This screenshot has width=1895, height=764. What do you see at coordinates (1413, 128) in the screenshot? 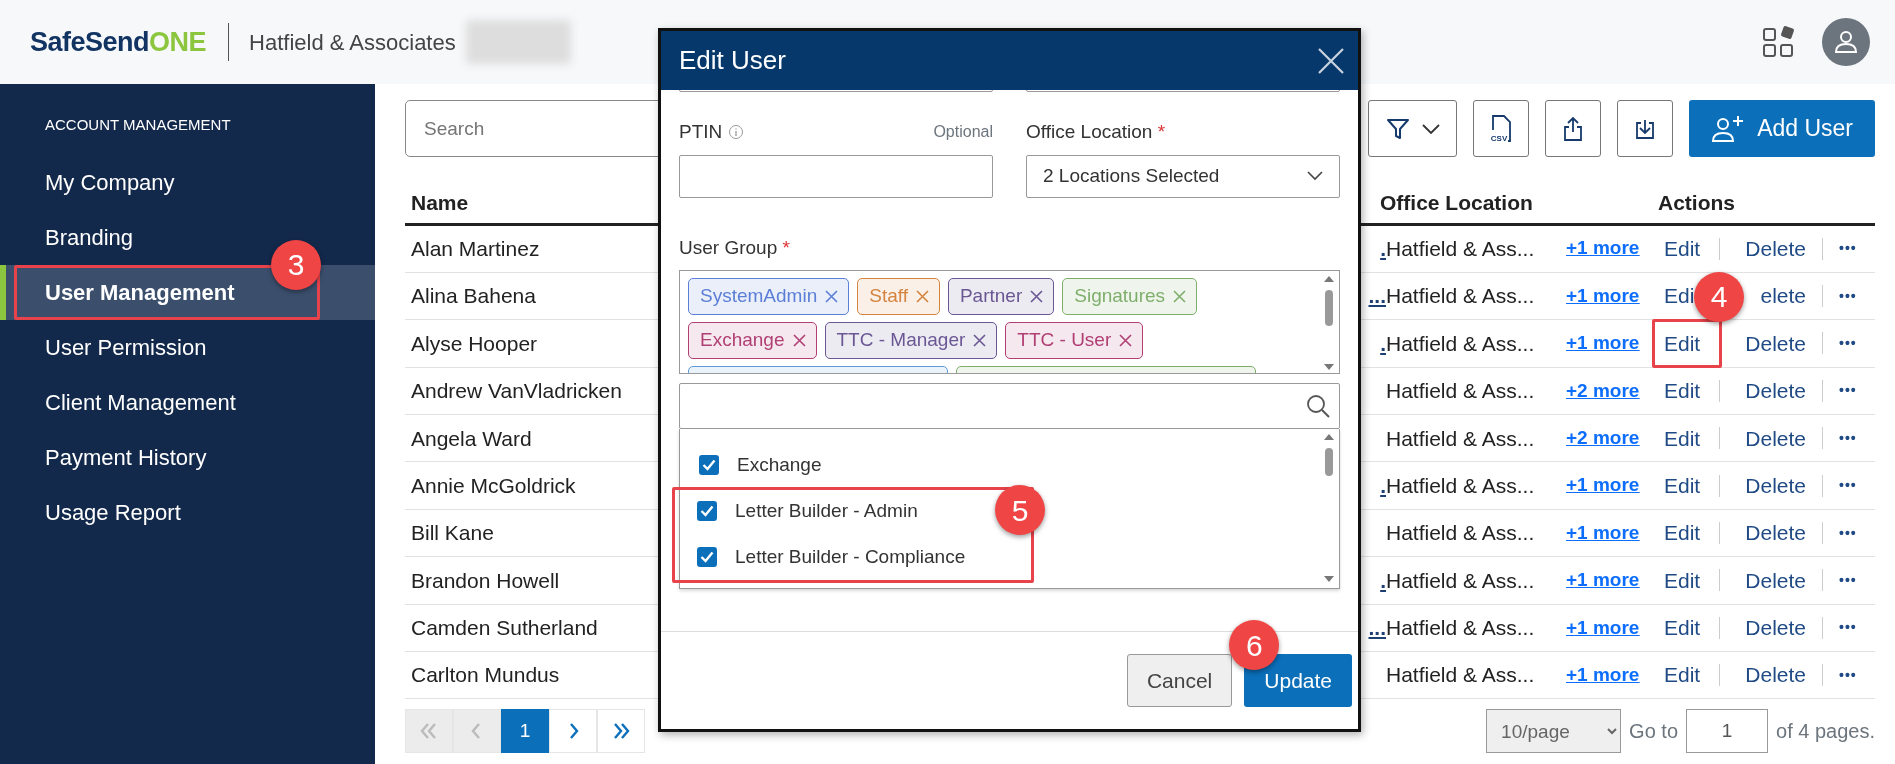
I see `filter-button` at bounding box center [1413, 128].